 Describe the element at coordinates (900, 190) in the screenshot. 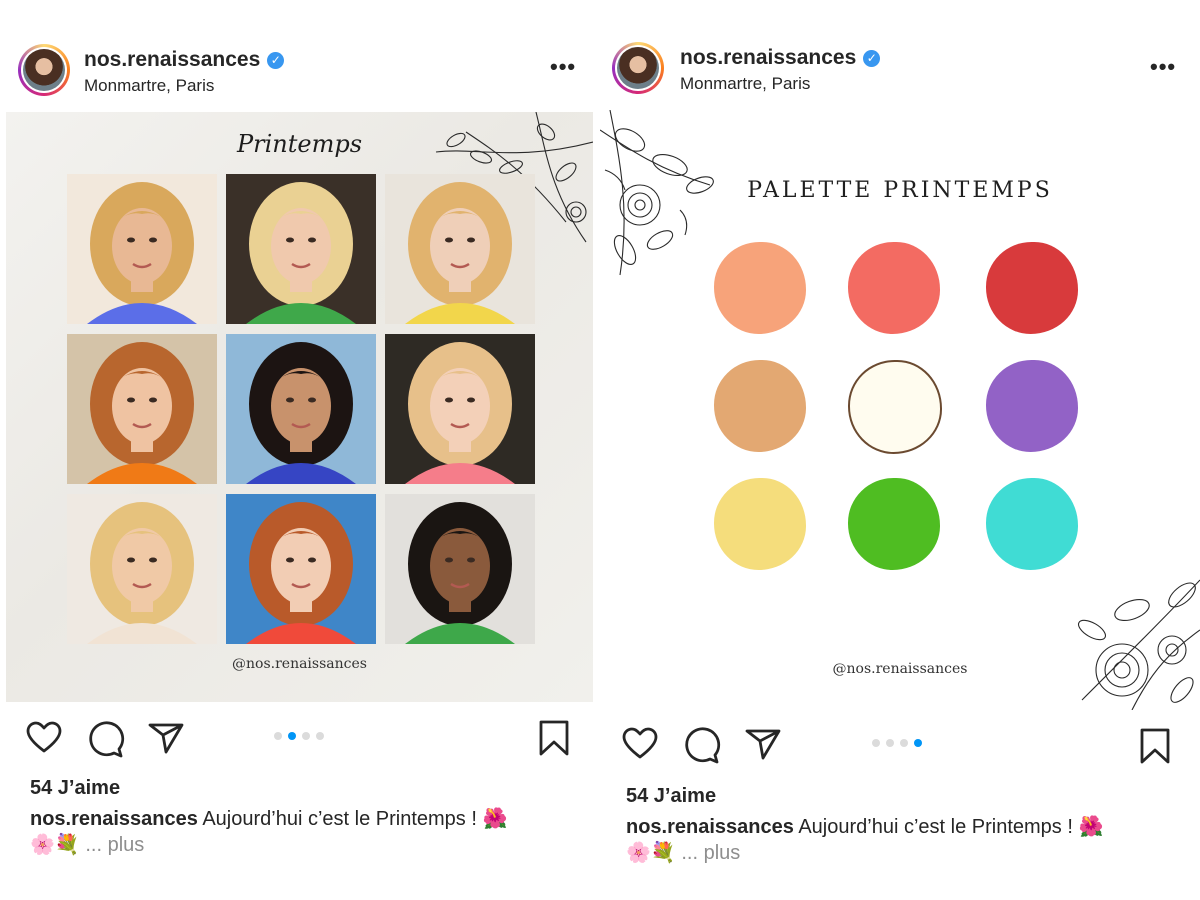

I see `media-title: PALETTE PRINTEMPS` at that location.